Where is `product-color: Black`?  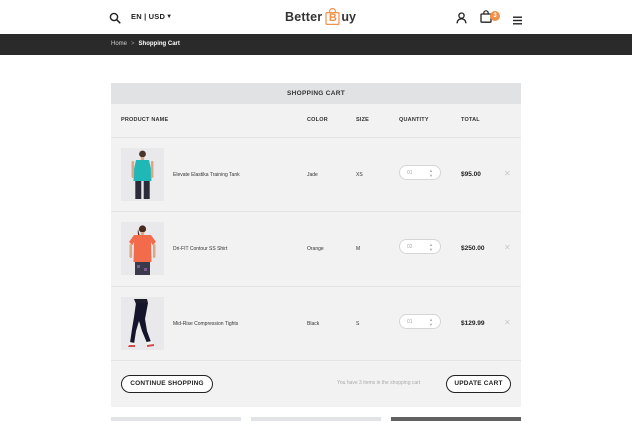 product-color: Black is located at coordinates (313, 324).